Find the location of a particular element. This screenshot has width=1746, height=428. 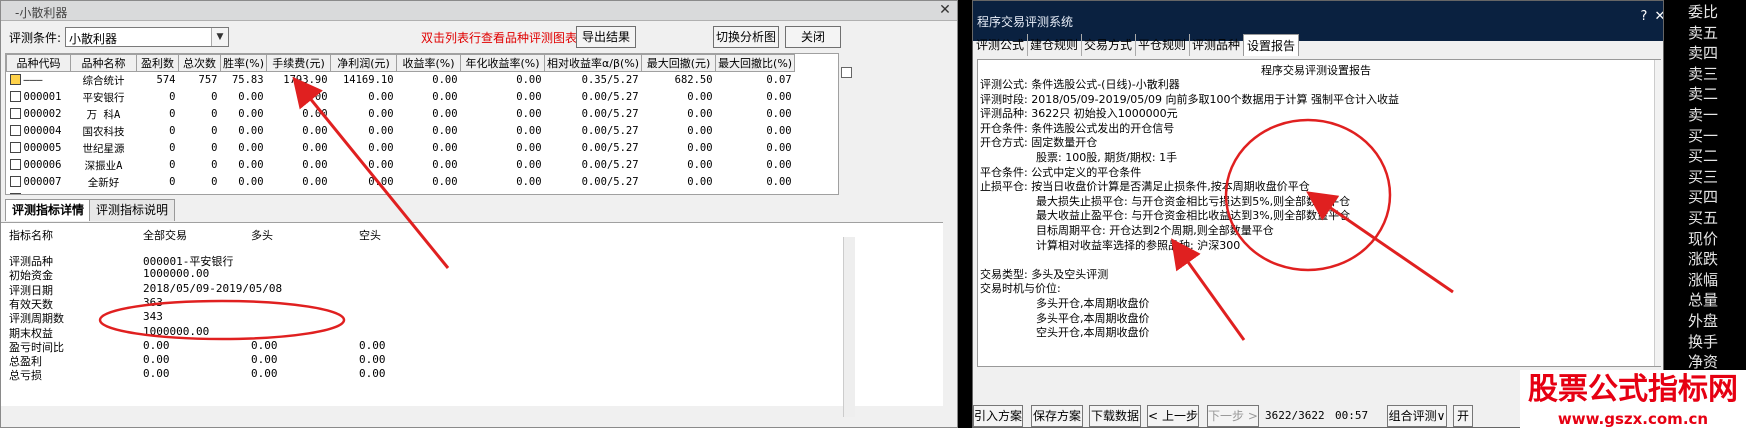

combo-eval-button: 组合评测∨ is located at coordinates (1417, 416).